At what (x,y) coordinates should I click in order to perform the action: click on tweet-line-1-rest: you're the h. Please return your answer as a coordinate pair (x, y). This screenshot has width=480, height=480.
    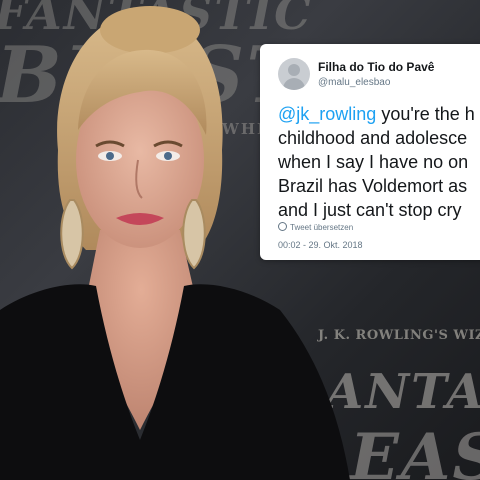
    Looking at the image, I should click on (425, 114).